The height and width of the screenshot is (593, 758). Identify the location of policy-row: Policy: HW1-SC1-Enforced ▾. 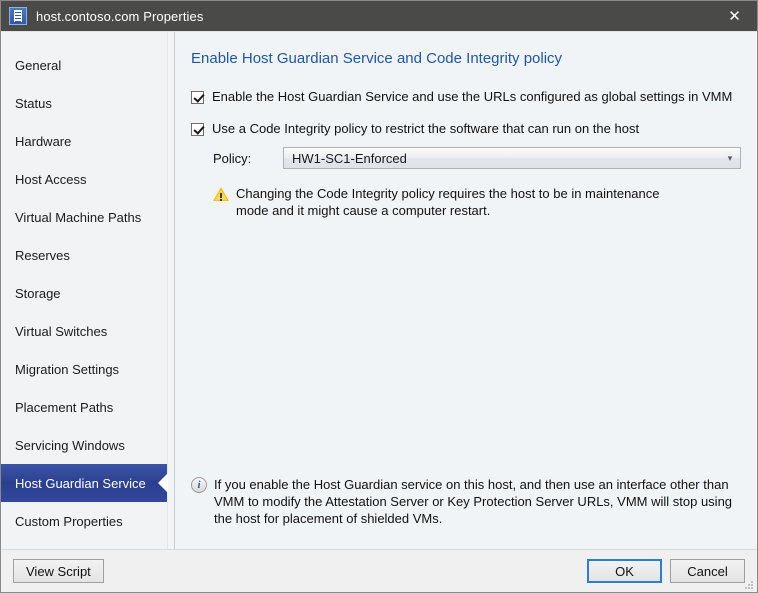
(477, 158).